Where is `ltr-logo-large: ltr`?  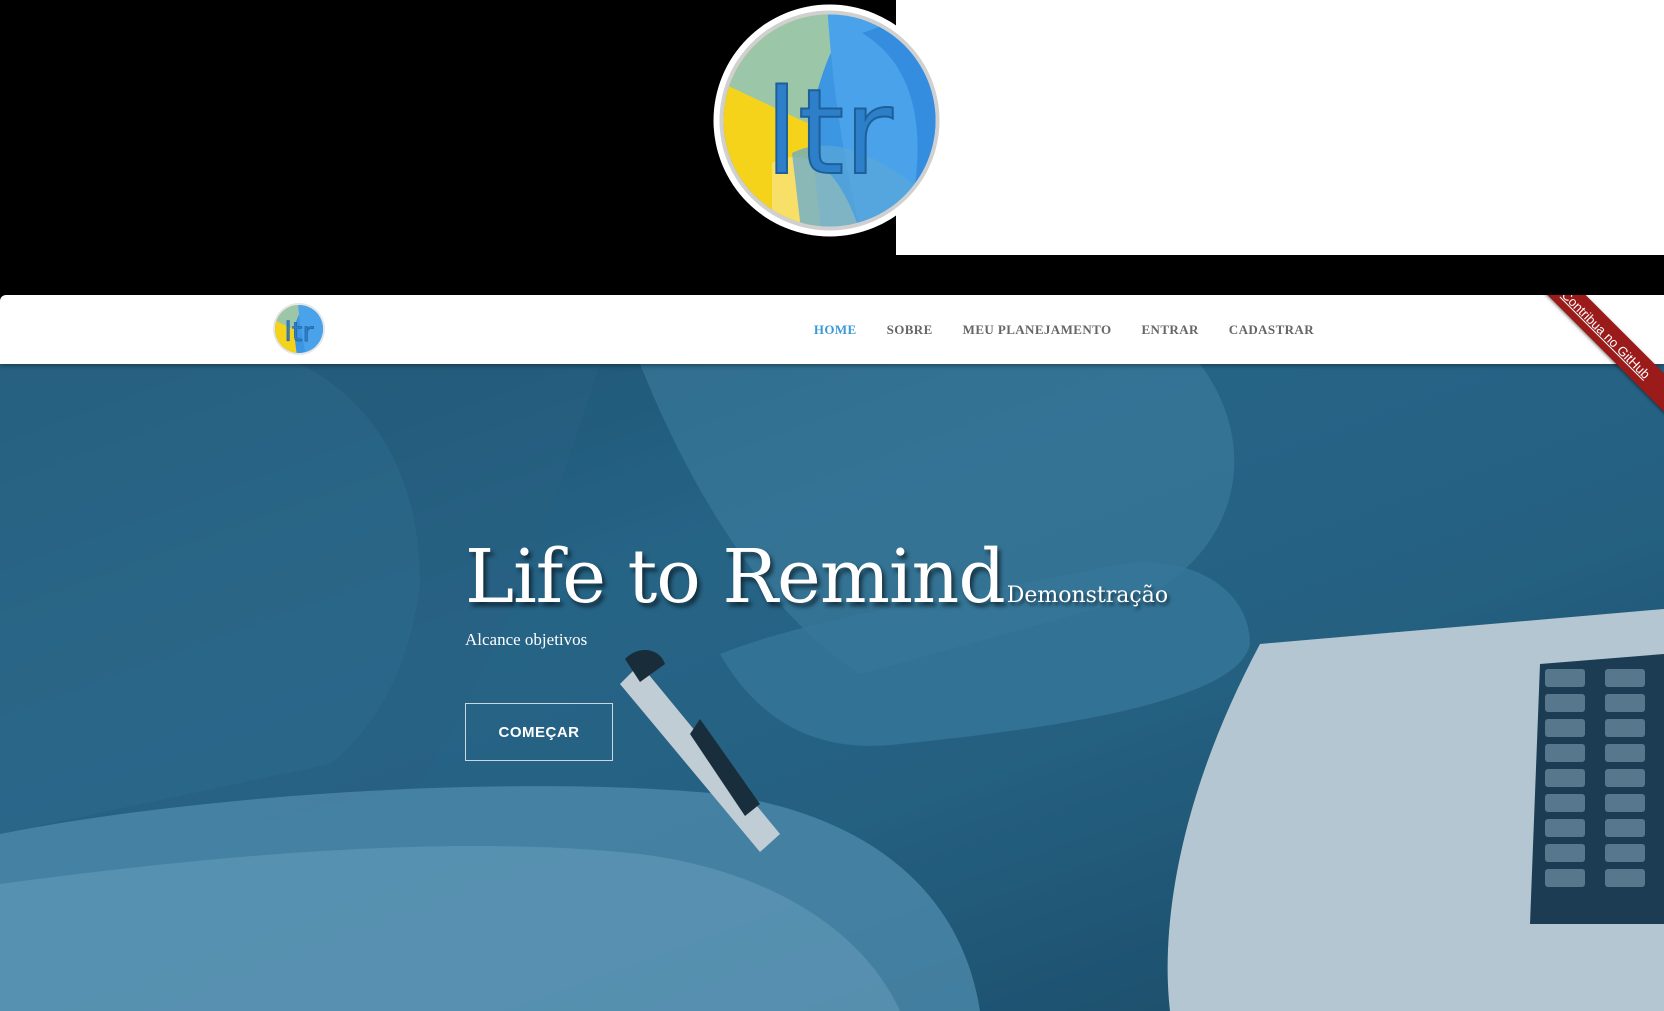 ltr-logo-large: ltr is located at coordinates (829, 120).